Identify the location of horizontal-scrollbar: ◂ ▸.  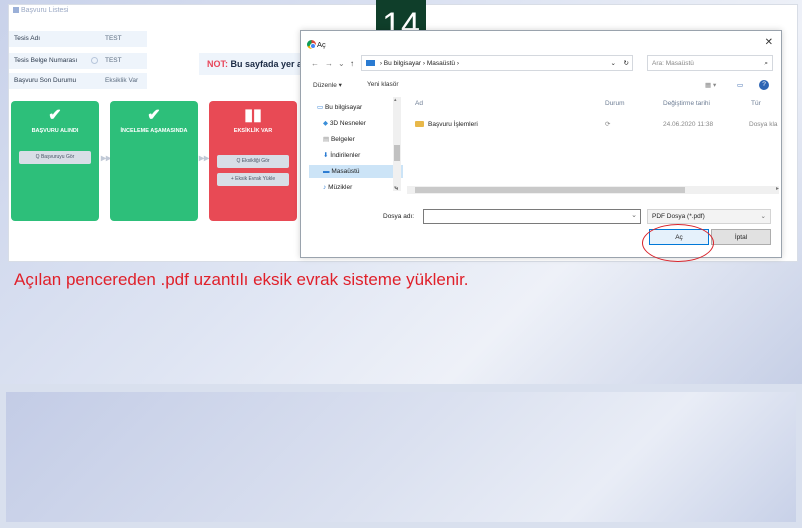
(587, 189).